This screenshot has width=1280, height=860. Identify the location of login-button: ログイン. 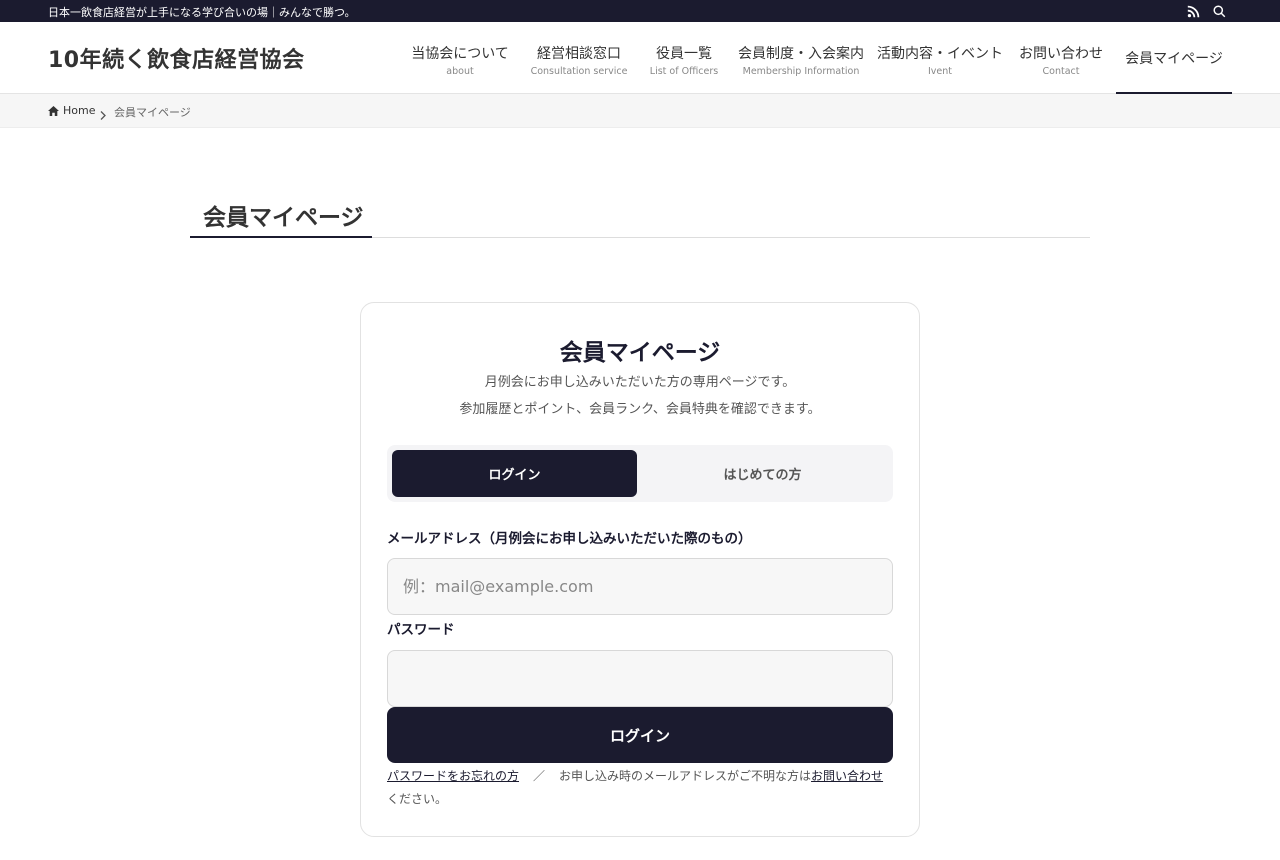
(640, 735).